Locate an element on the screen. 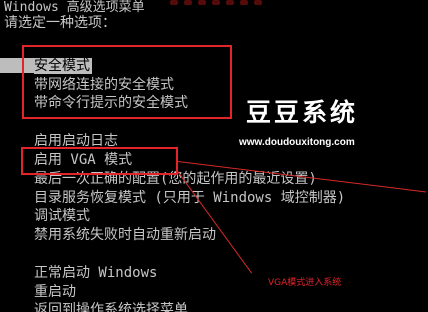 The width and height of the screenshot is (428, 312). top-artifact-marks is located at coordinates (245, 4).